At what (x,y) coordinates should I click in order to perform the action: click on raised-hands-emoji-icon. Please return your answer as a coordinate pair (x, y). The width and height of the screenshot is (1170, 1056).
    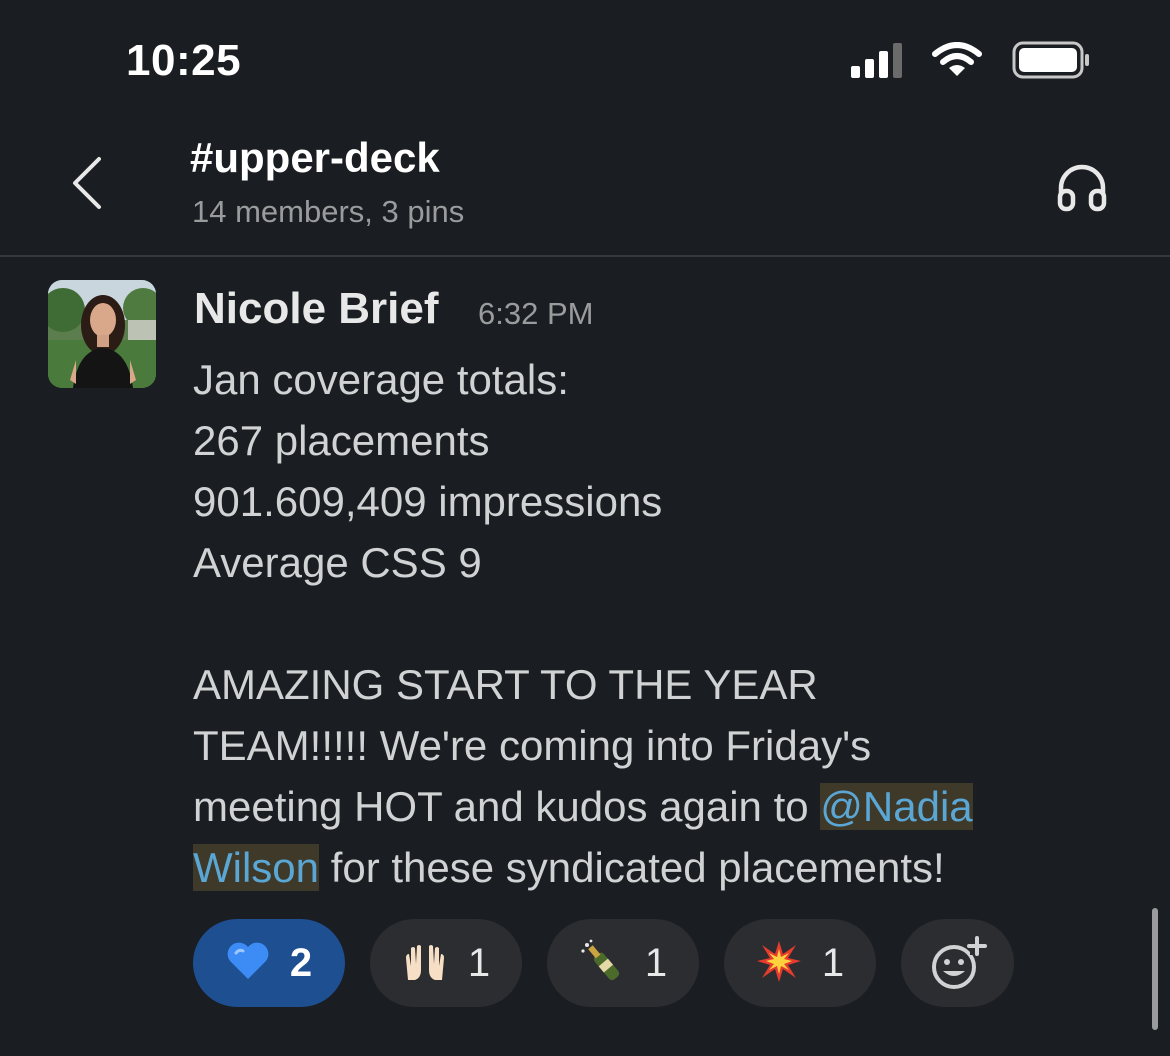
    Looking at the image, I should click on (425, 963).